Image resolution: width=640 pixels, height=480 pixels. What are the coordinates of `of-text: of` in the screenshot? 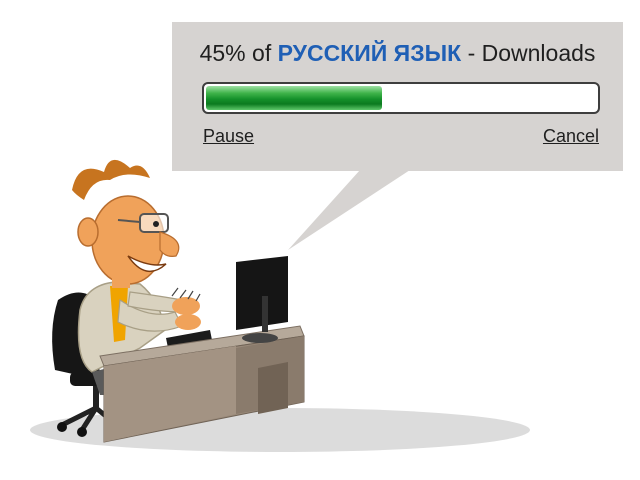 It's located at (262, 53).